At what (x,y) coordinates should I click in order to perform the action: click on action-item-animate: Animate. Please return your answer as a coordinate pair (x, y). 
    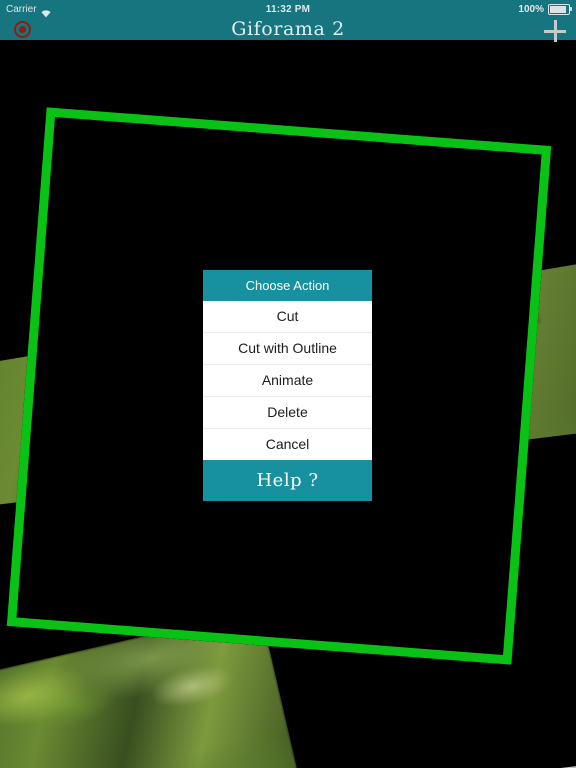
    Looking at the image, I should click on (287, 380).